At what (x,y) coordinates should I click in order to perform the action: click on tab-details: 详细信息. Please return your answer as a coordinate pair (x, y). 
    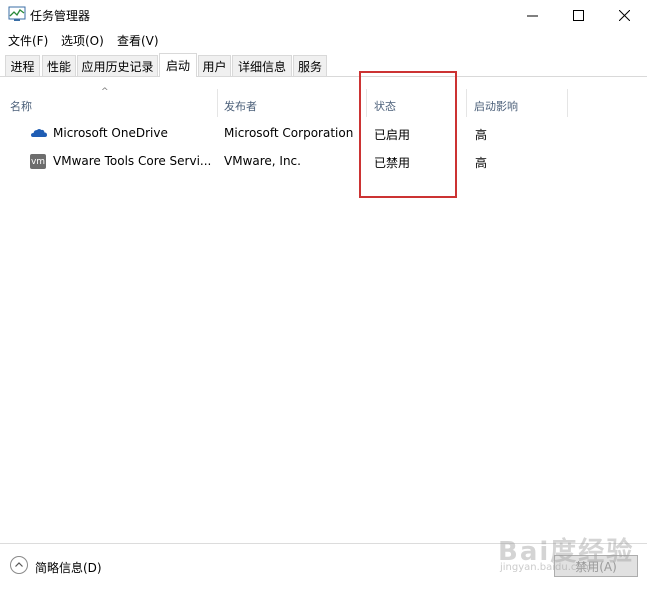
    Looking at the image, I should click on (262, 65).